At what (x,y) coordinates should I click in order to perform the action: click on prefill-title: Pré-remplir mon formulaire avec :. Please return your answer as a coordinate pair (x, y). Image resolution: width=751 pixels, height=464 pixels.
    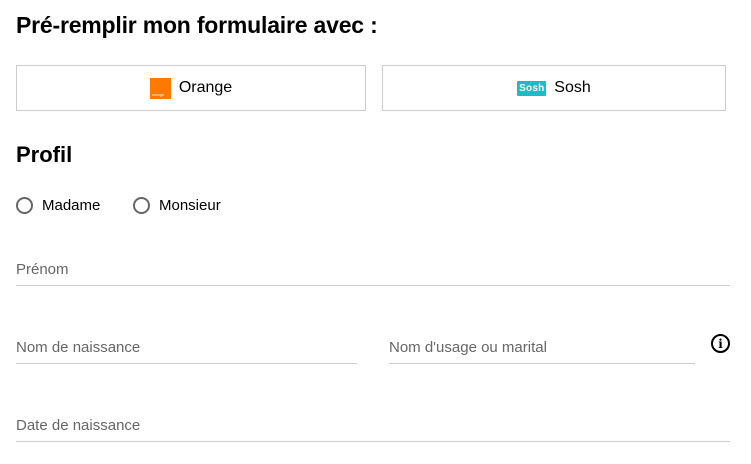
    Looking at the image, I should click on (197, 25).